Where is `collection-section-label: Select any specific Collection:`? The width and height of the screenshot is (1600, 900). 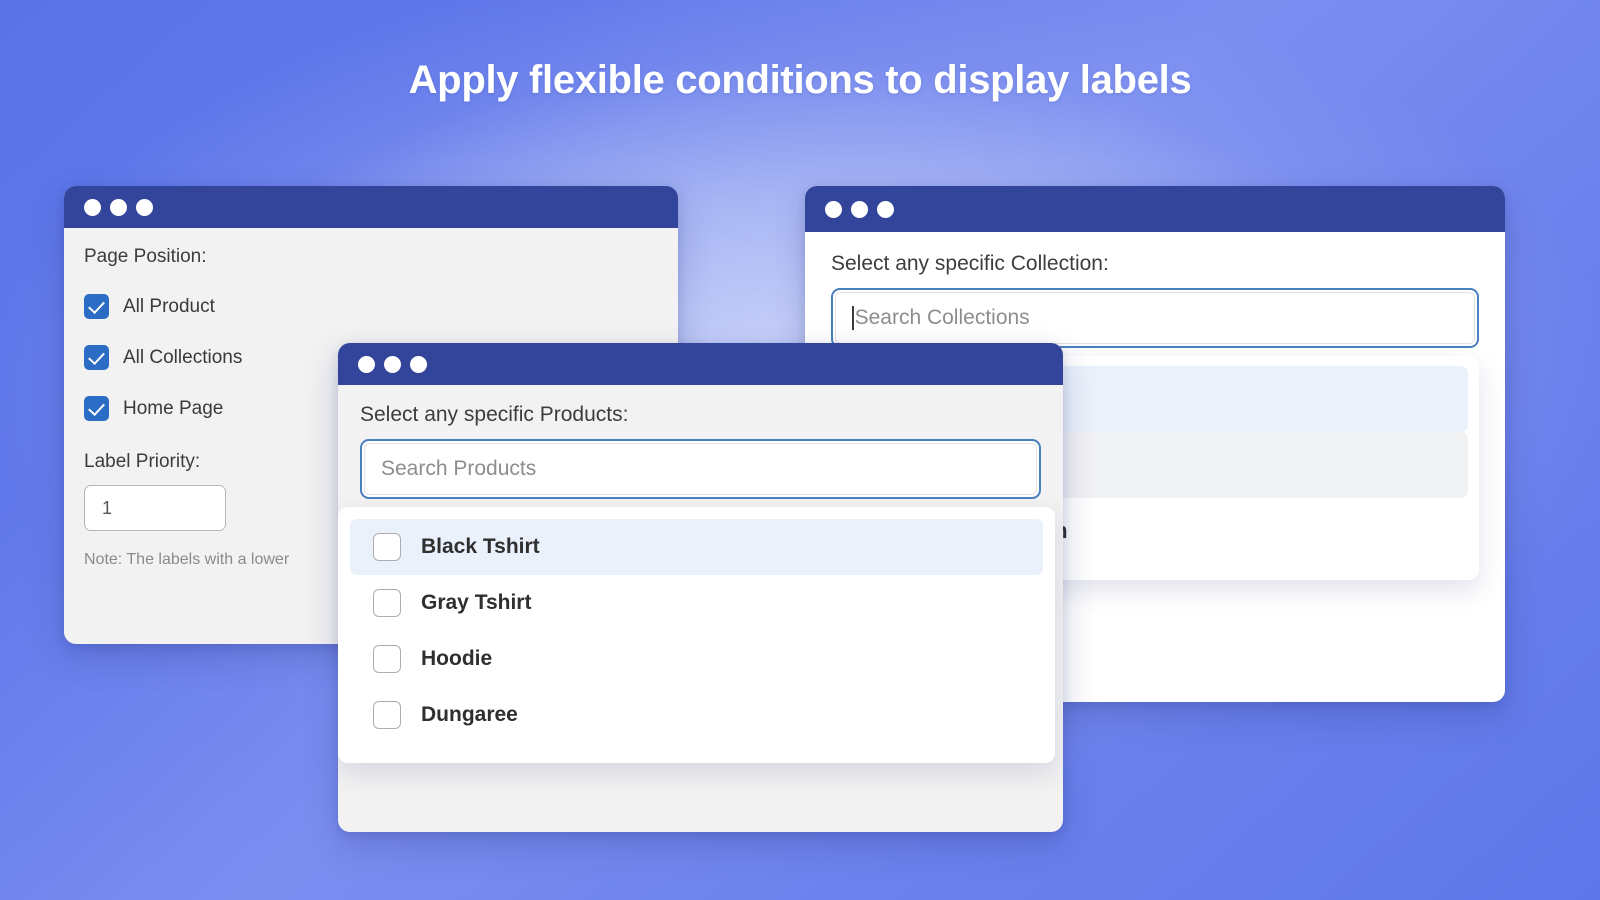
collection-section-label: Select any specific Collection: is located at coordinates (970, 263).